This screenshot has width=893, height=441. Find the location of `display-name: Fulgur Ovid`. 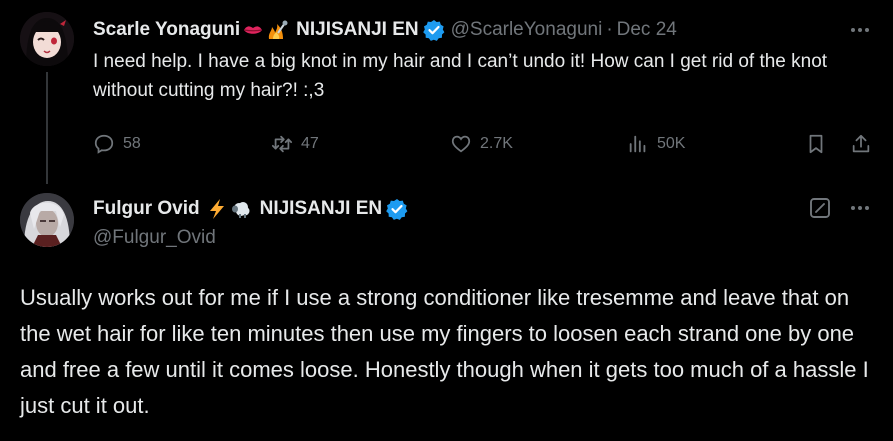

display-name: Fulgur Ovid is located at coordinates (146, 209).